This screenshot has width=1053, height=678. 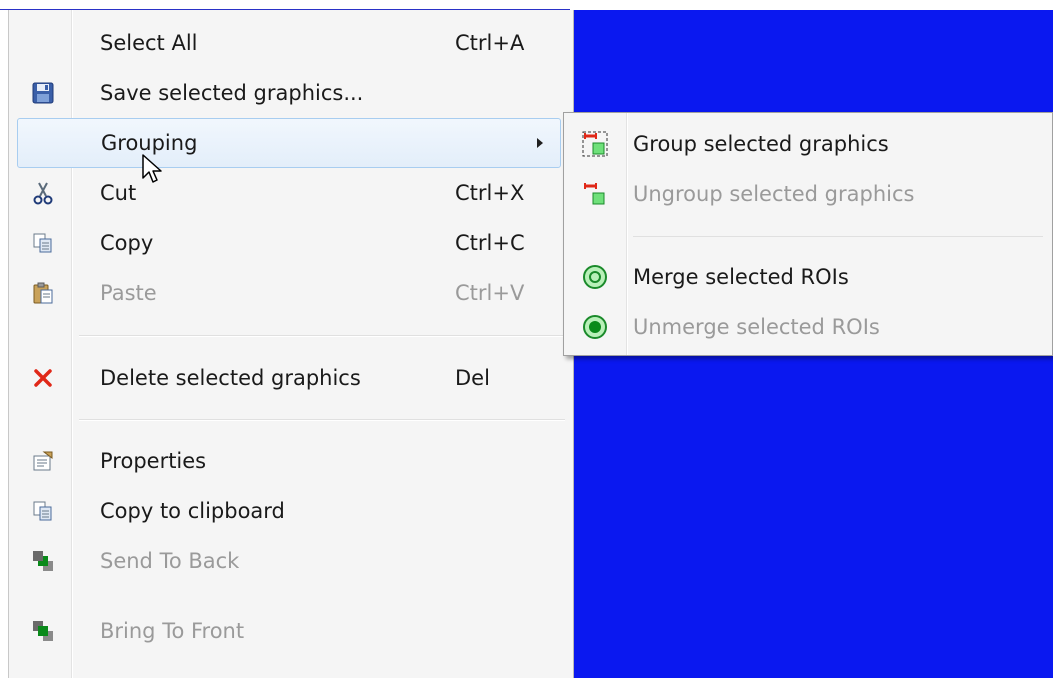 I want to click on group-icon, so click(x=595, y=144).